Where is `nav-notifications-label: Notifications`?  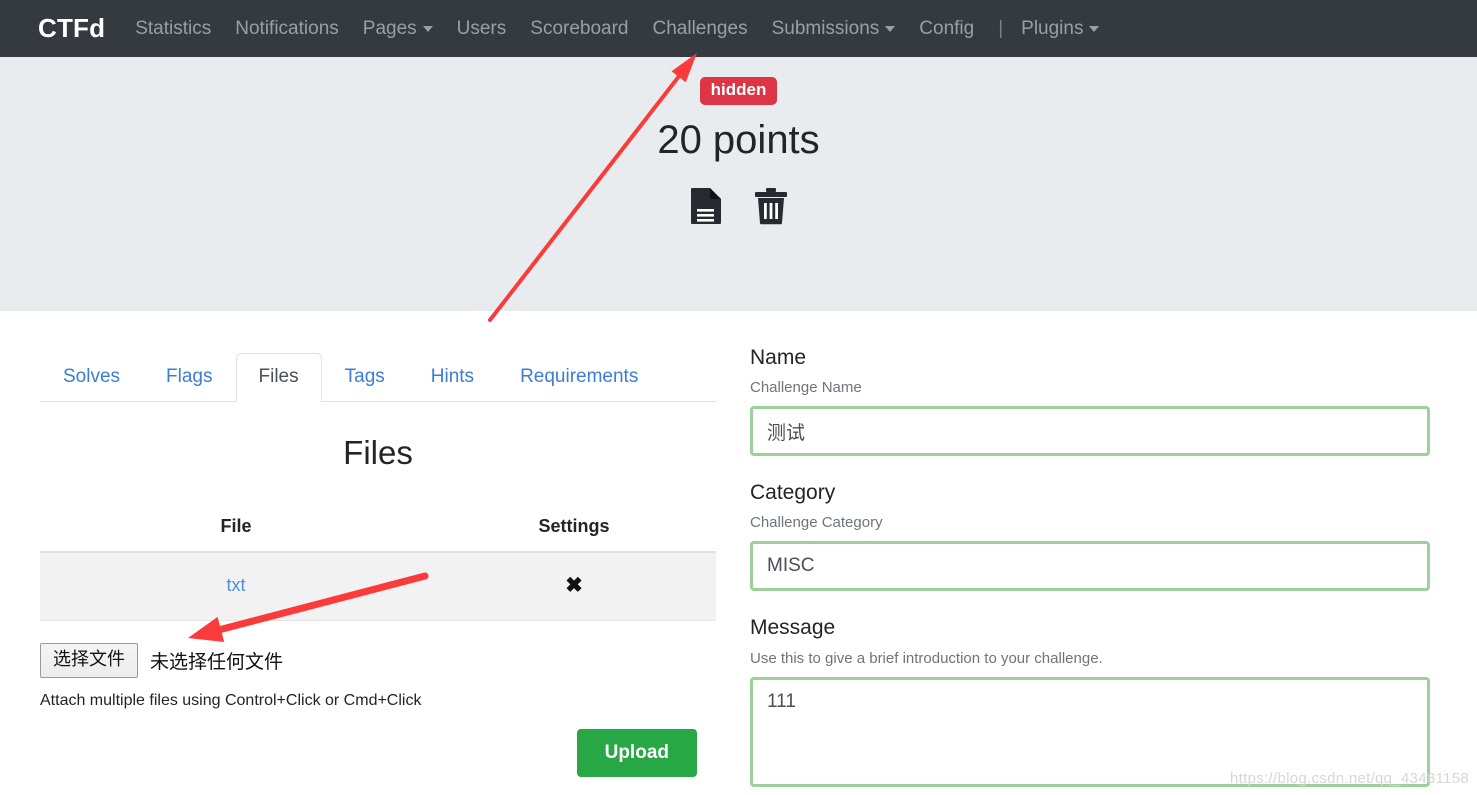
nav-notifications-label: Notifications is located at coordinates (287, 28).